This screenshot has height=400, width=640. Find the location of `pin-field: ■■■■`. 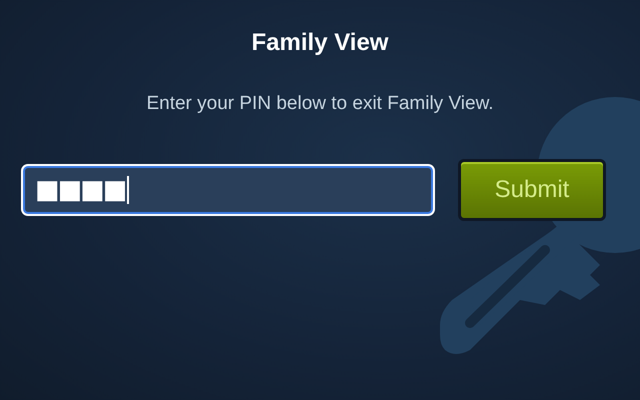

pin-field: ■■■■ is located at coordinates (228, 190).